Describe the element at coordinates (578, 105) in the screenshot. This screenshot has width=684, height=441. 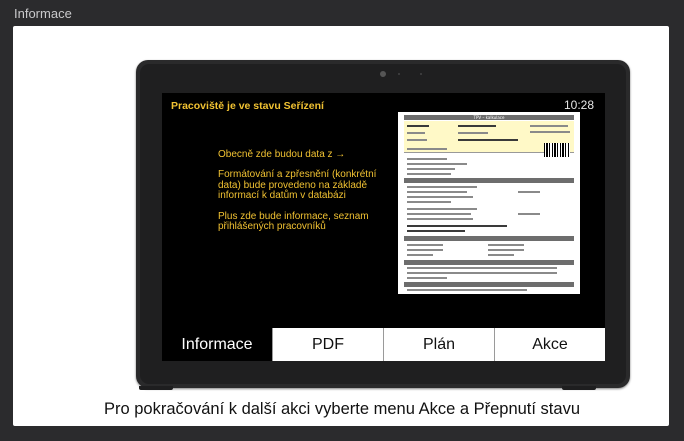
I see `clock: 10:28` at that location.